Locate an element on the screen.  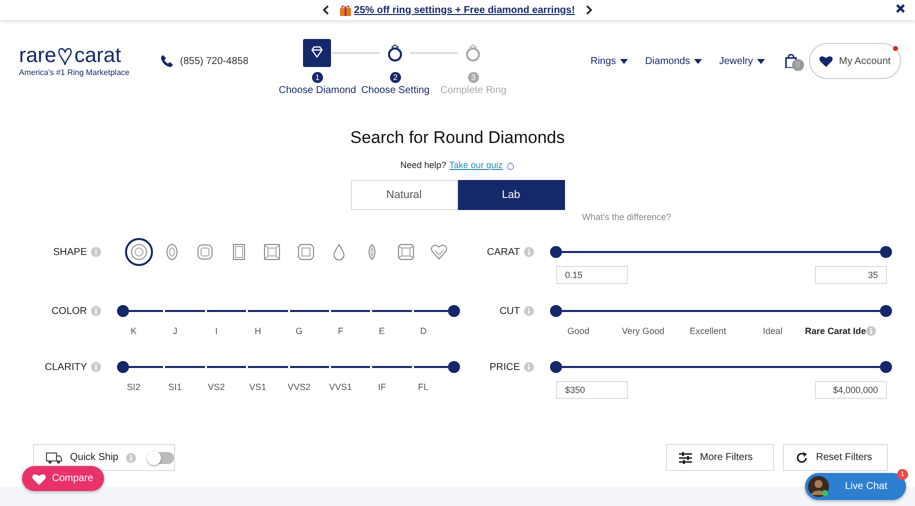
phone-number: (855) 720-4858 is located at coordinates (214, 61).